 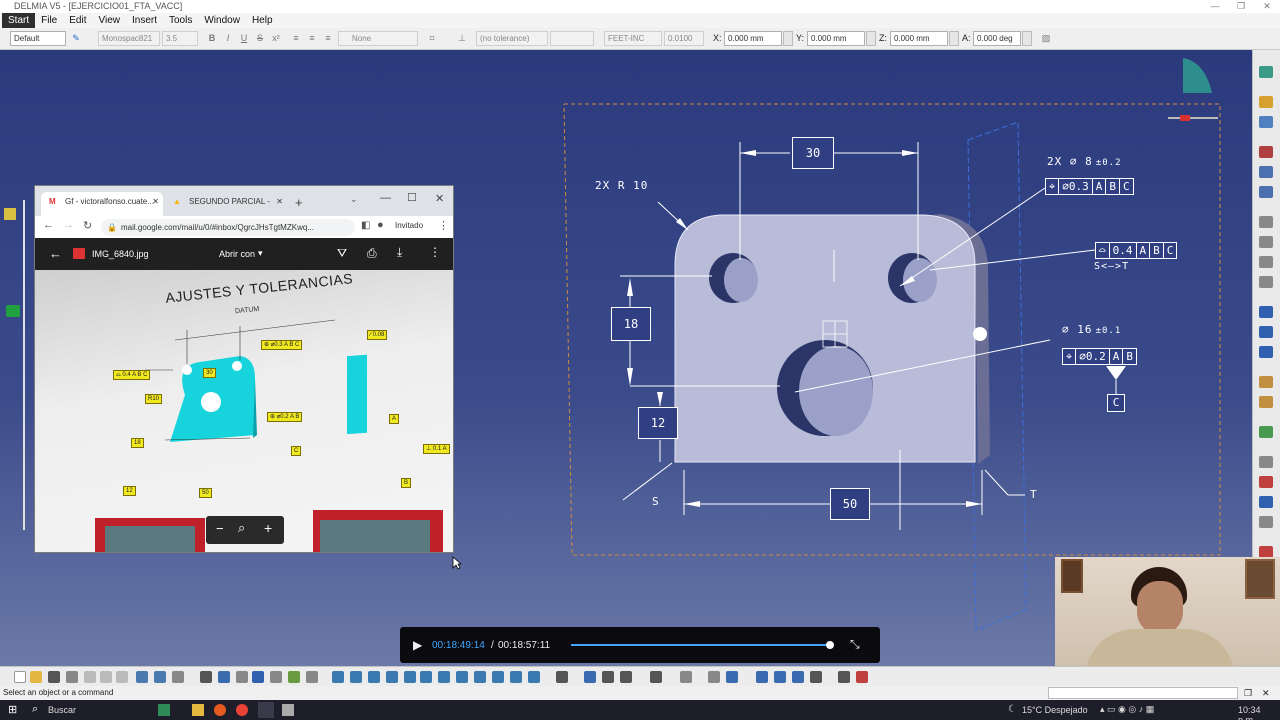 What do you see at coordinates (160, 677) in the screenshot?
I see `redo-icon` at bounding box center [160, 677].